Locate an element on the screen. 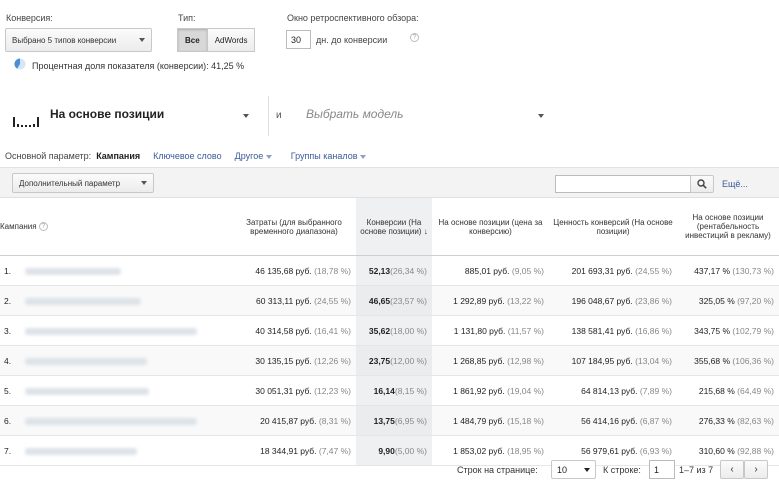  value-cell: 64 814,13 руб. (7,89 %) is located at coordinates (613, 390).